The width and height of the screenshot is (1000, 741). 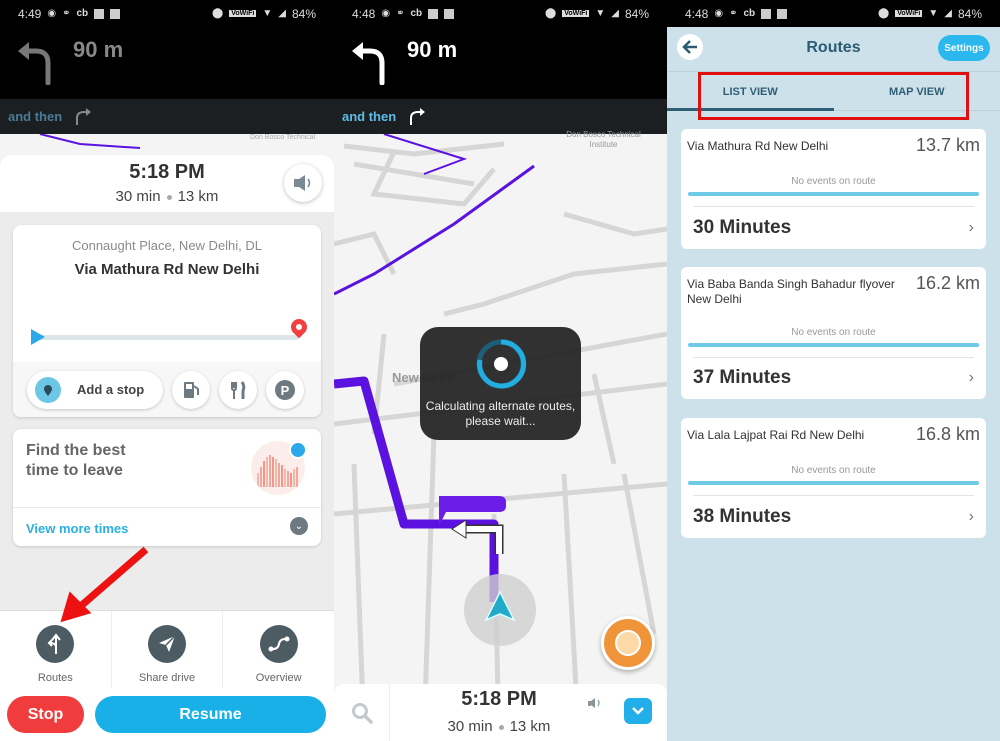 I want to click on speaker-icon, so click(x=302, y=183).